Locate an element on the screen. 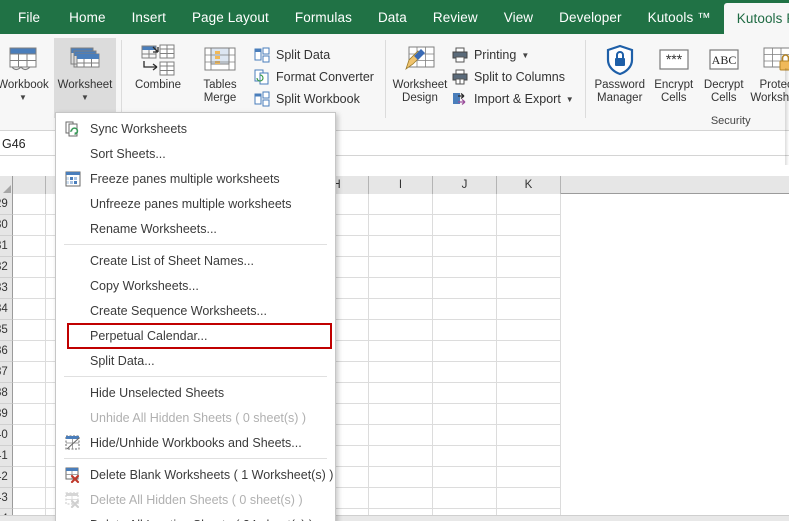  row-header-34: 34 is located at coordinates (6, 309).